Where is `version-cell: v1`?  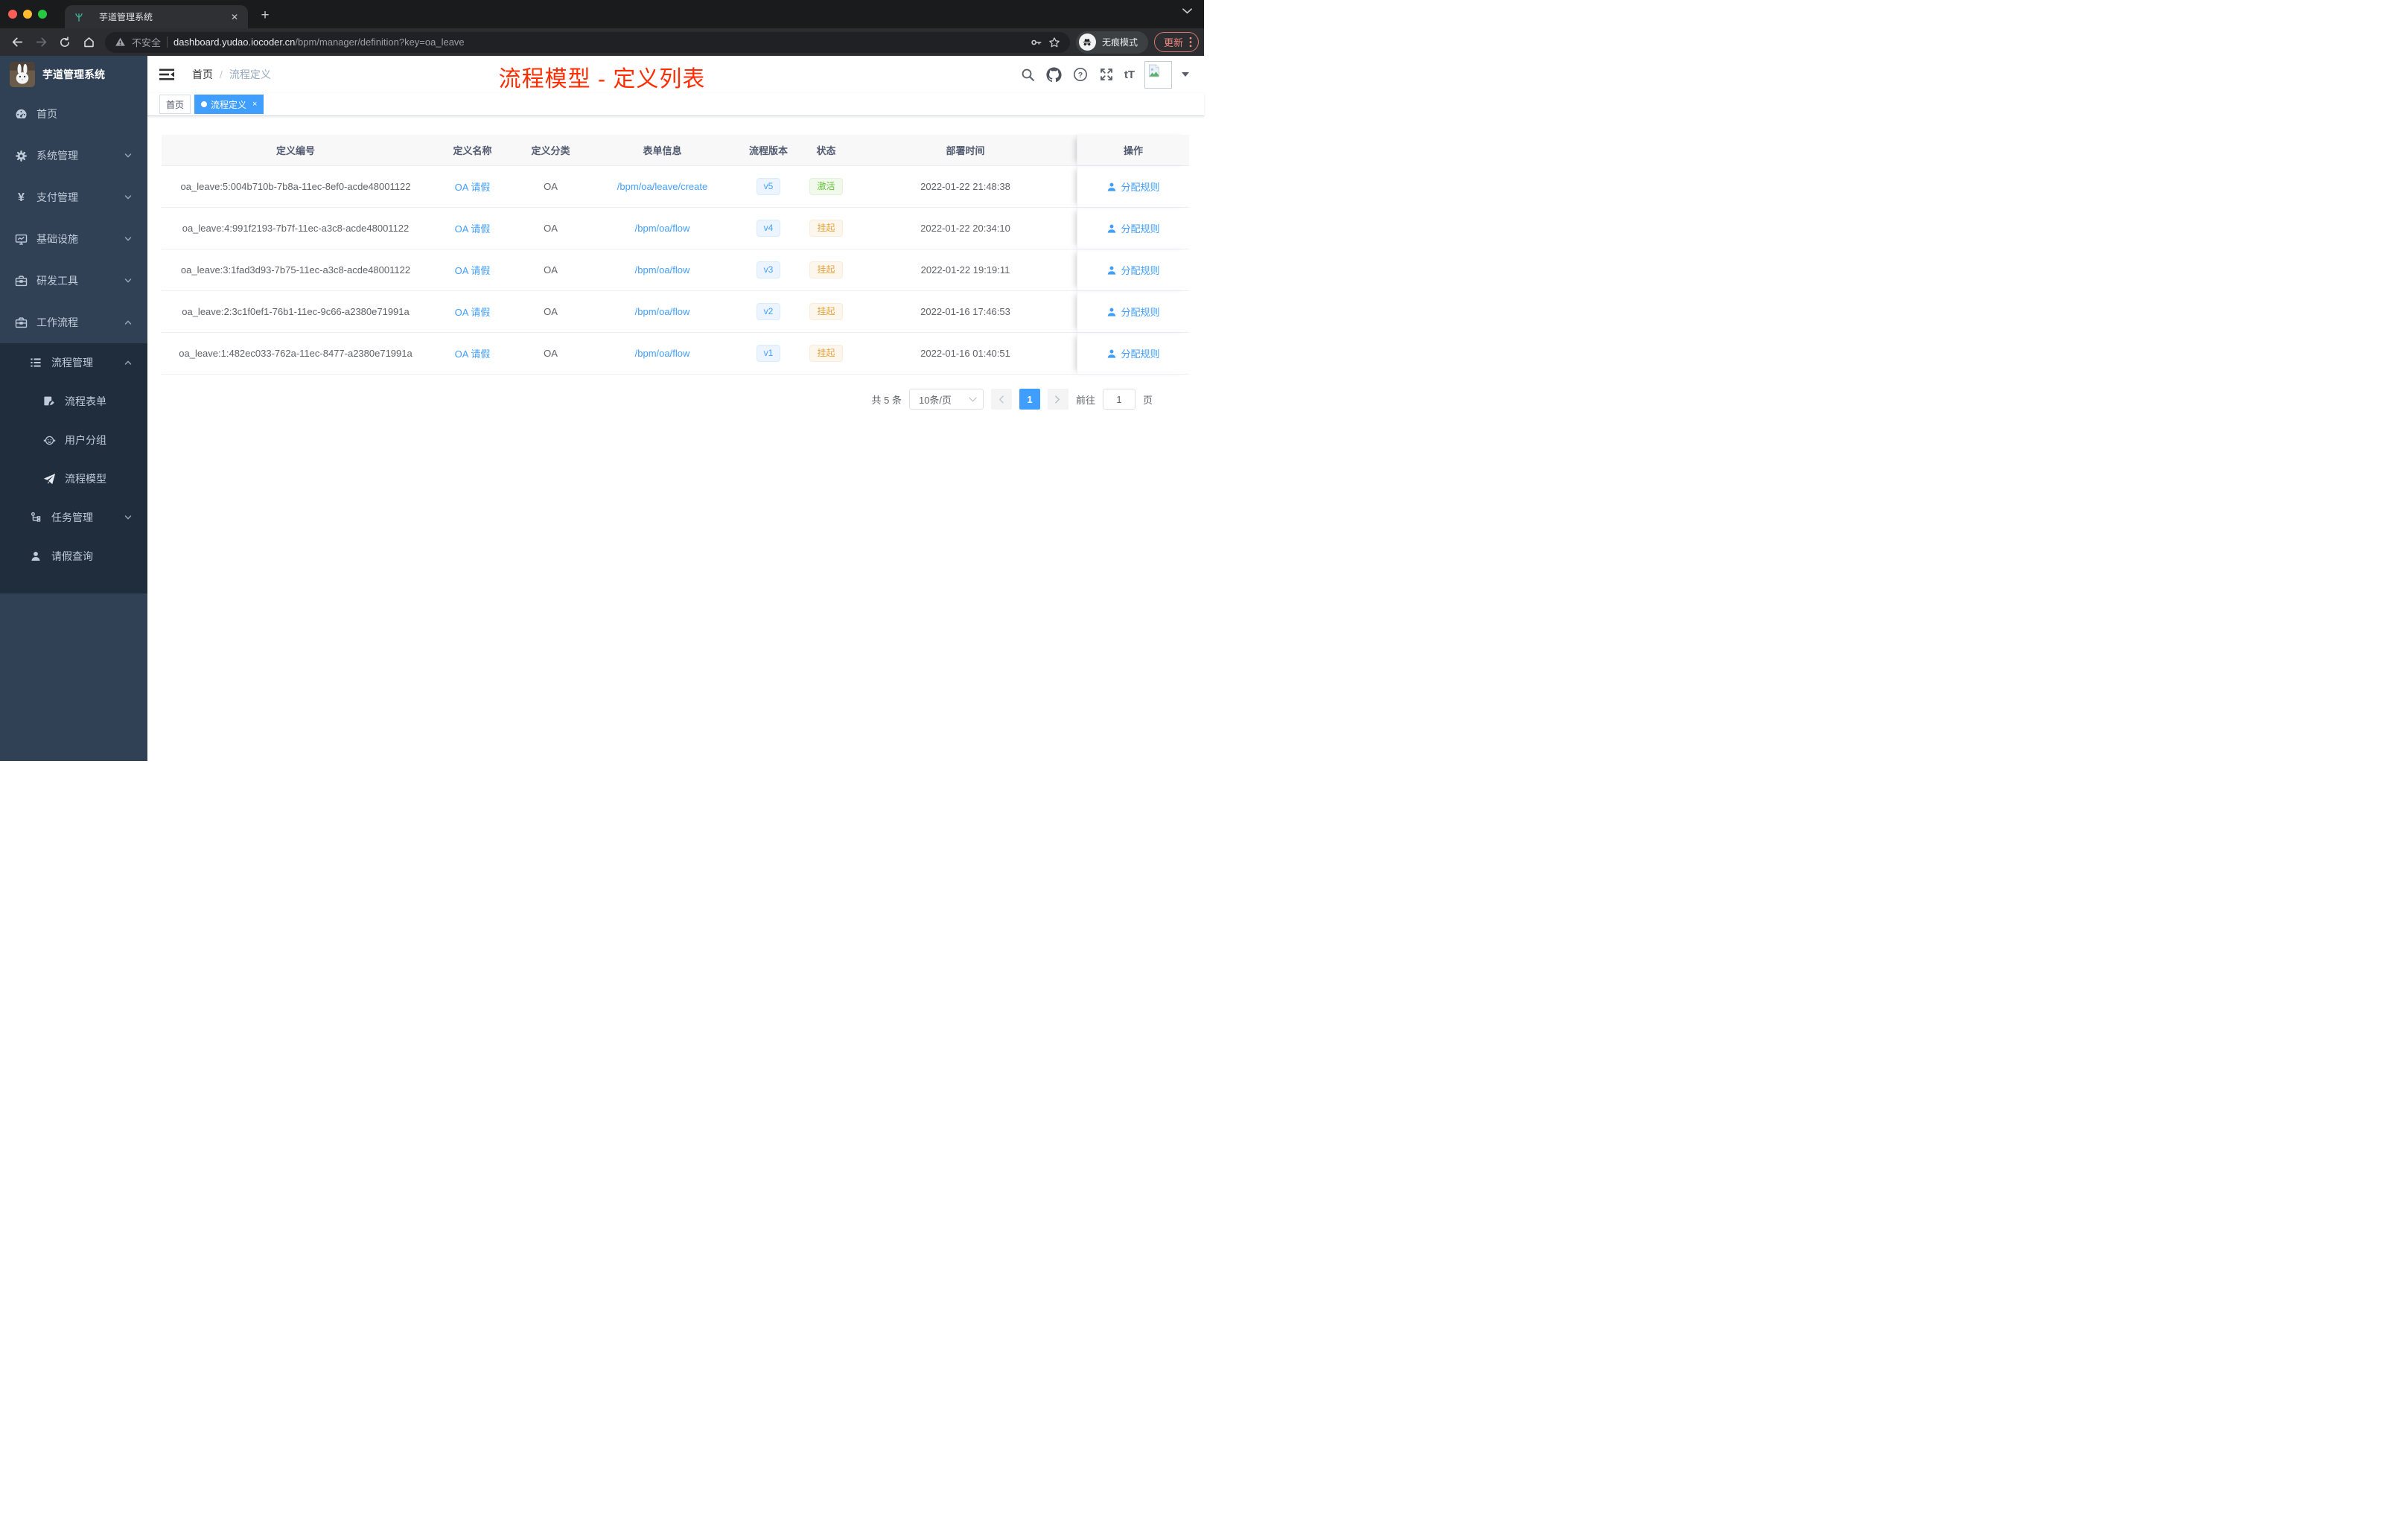
version-cell: v1 is located at coordinates (768, 354).